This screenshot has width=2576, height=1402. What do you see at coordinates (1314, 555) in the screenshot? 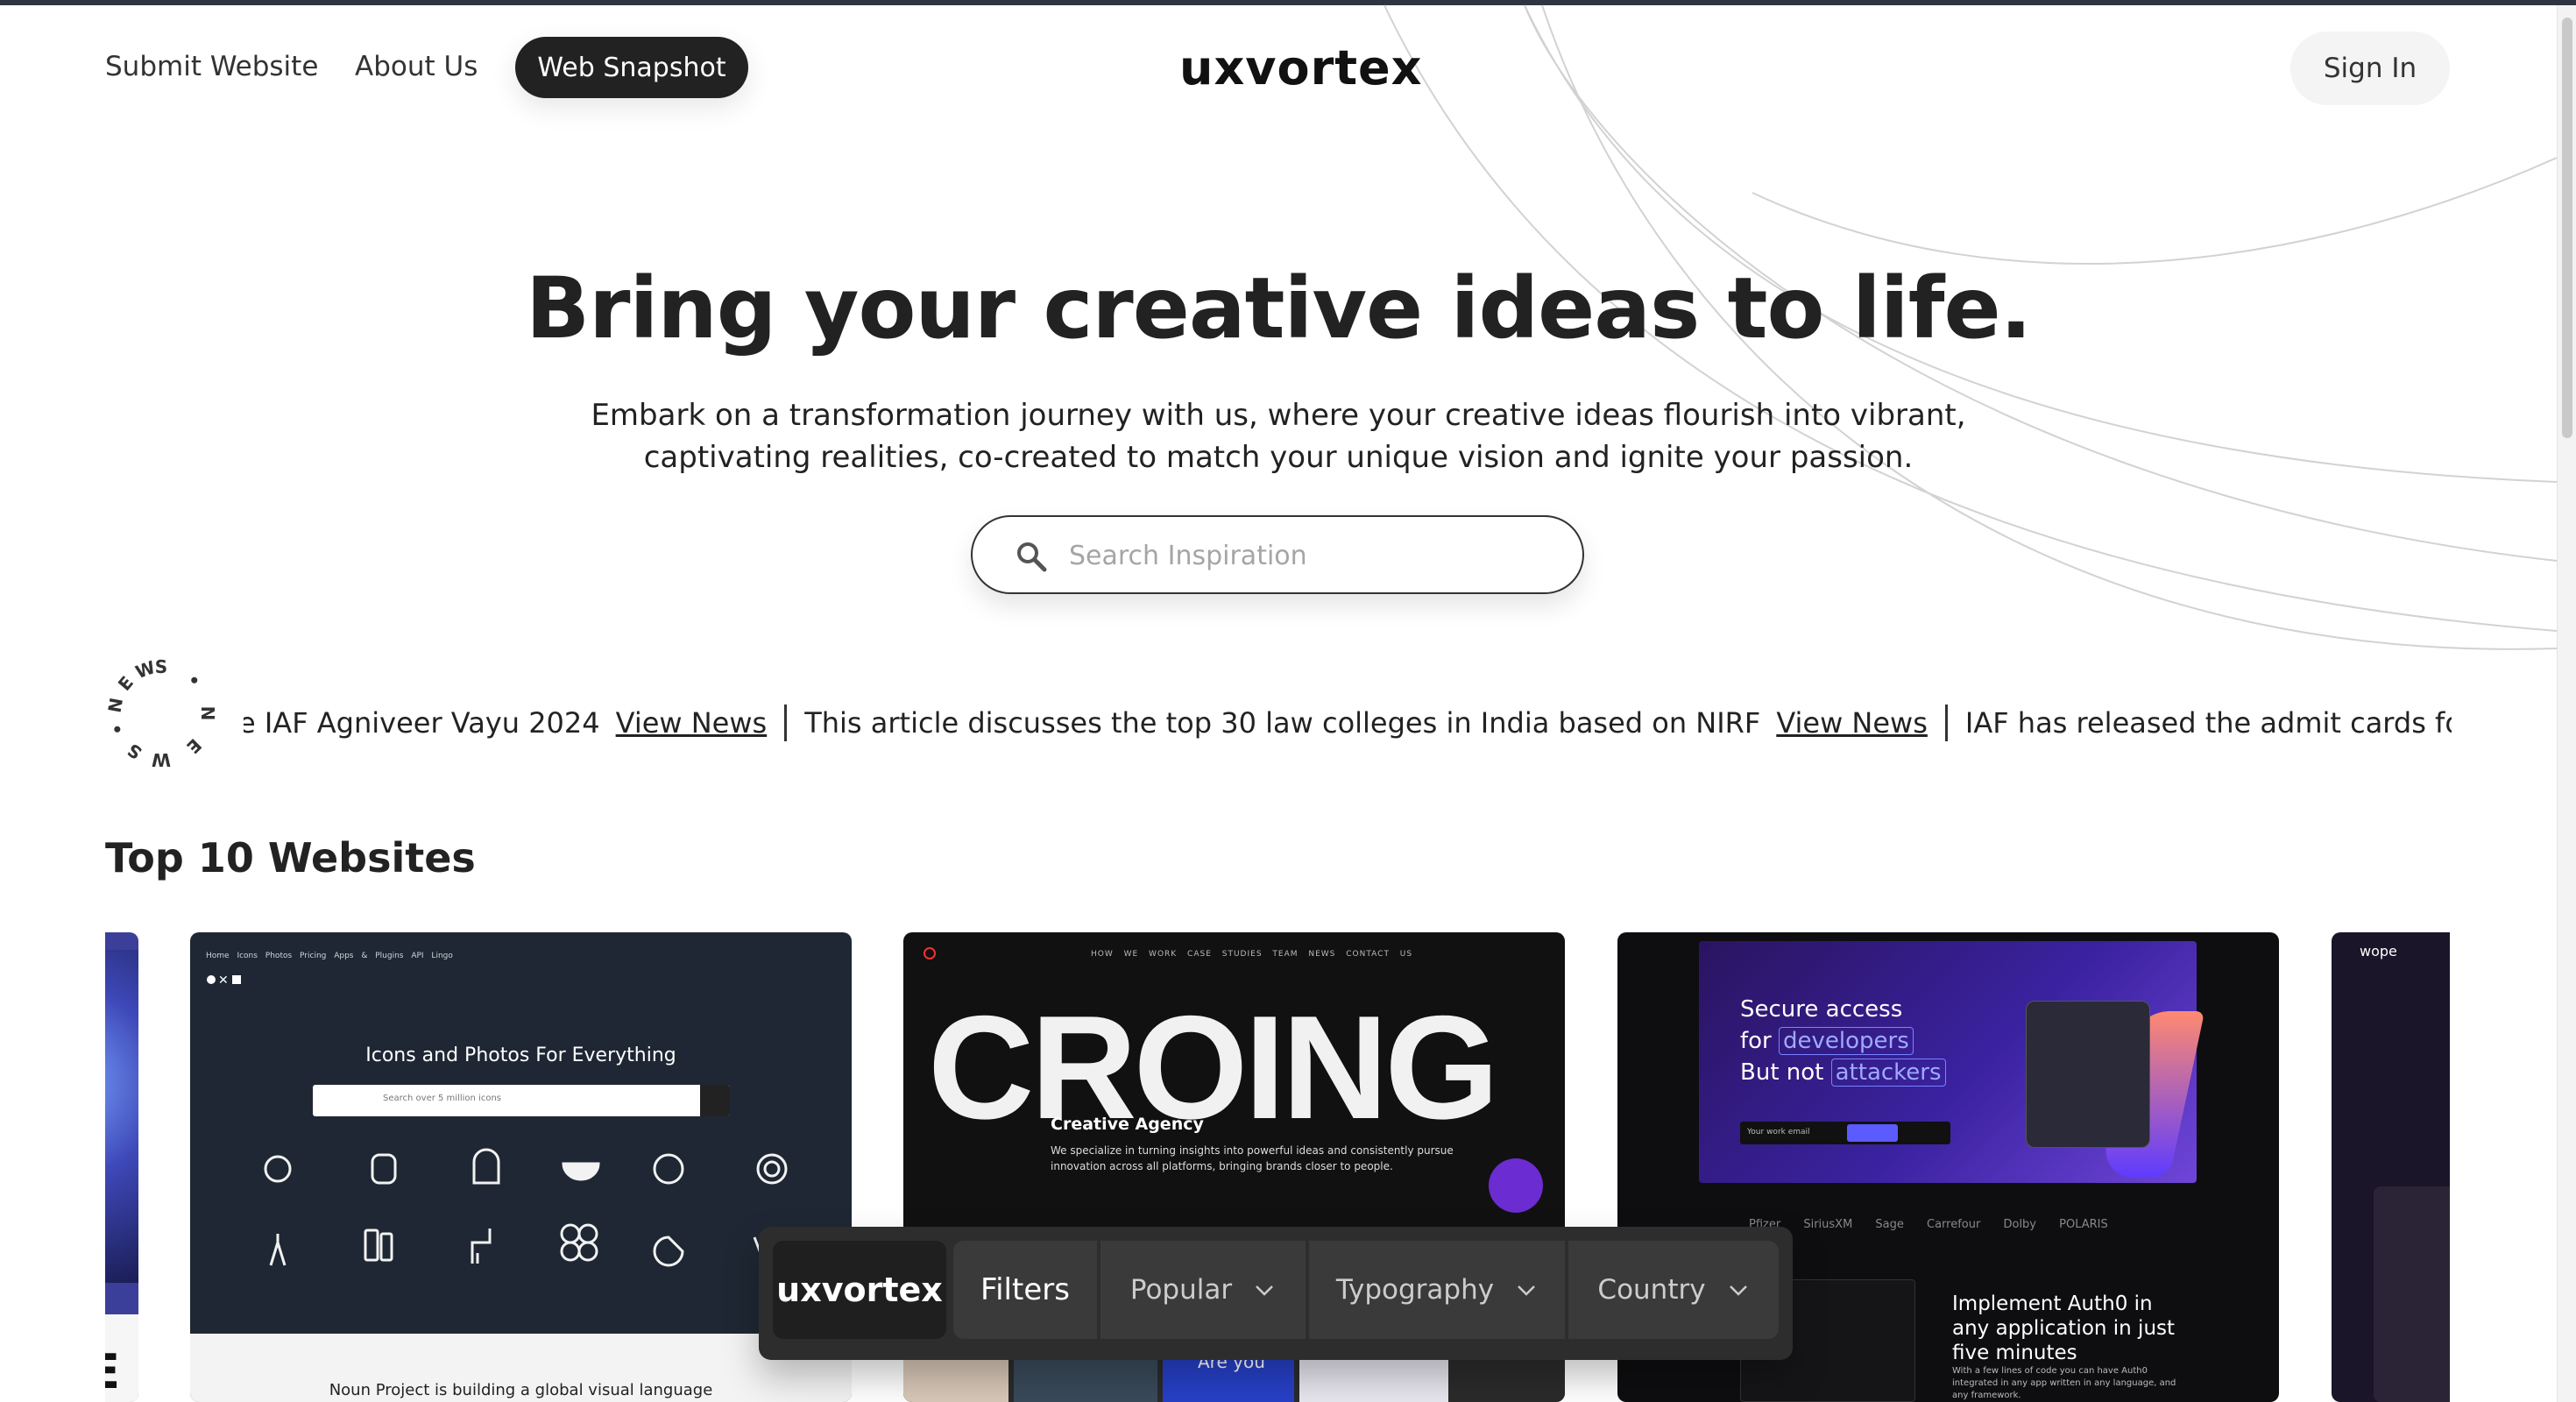
I see `search-input` at bounding box center [1314, 555].